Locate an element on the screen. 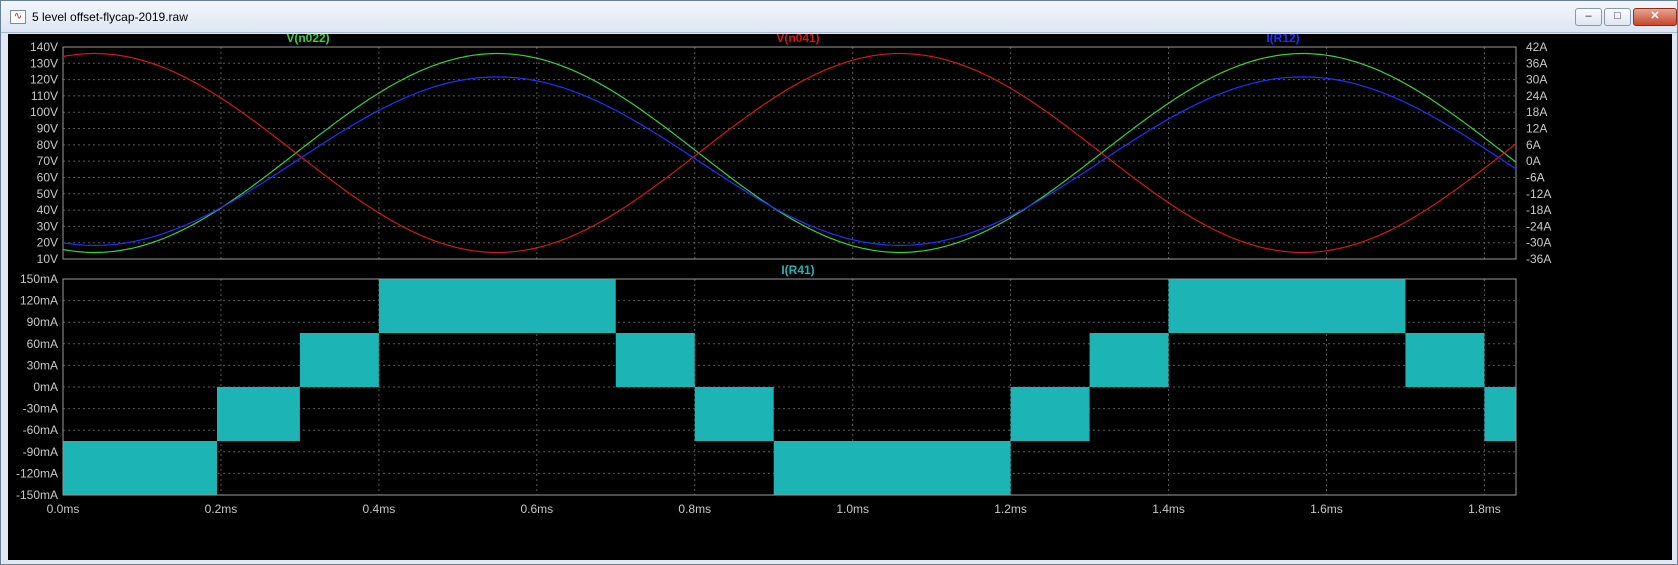 This screenshot has width=1678, height=565. top-right-tick-label: 30A is located at coordinates (1536, 80).